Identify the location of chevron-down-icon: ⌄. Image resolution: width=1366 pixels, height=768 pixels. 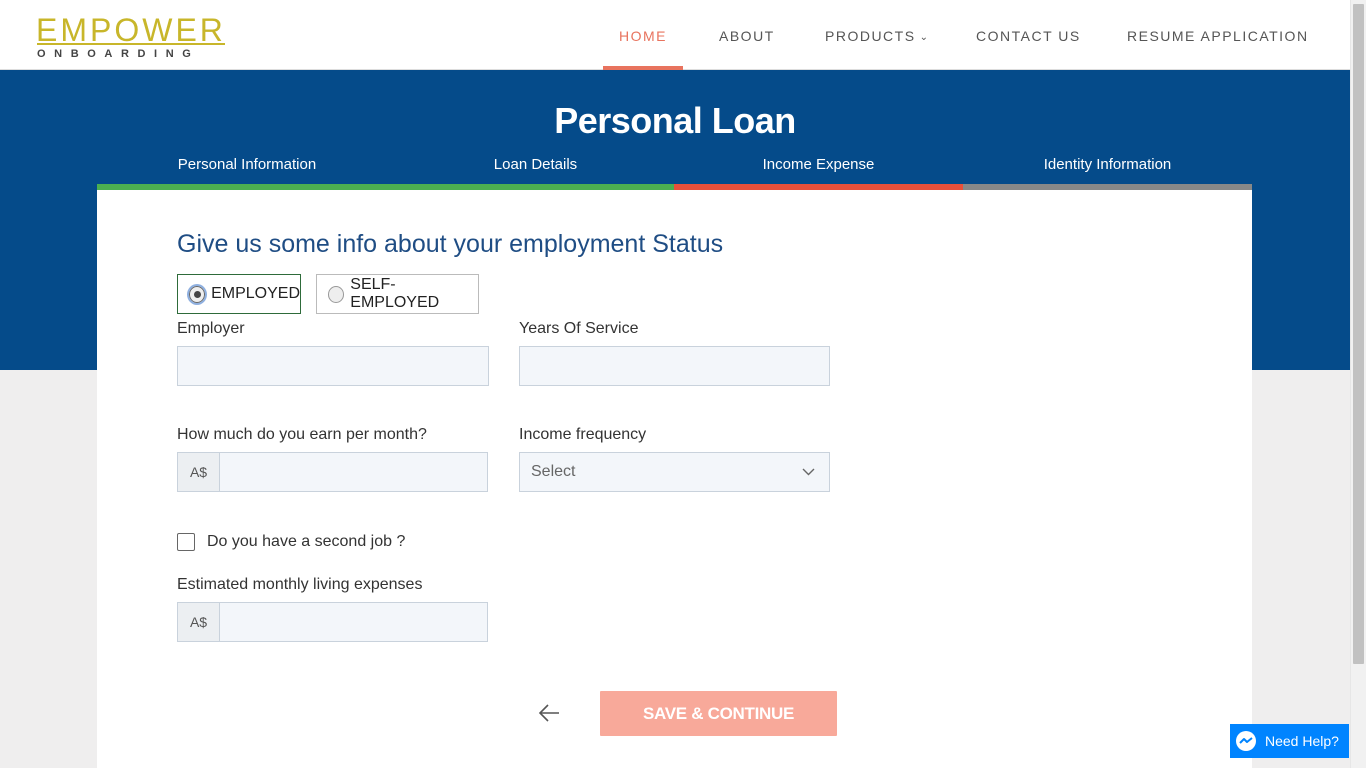
(924, 37).